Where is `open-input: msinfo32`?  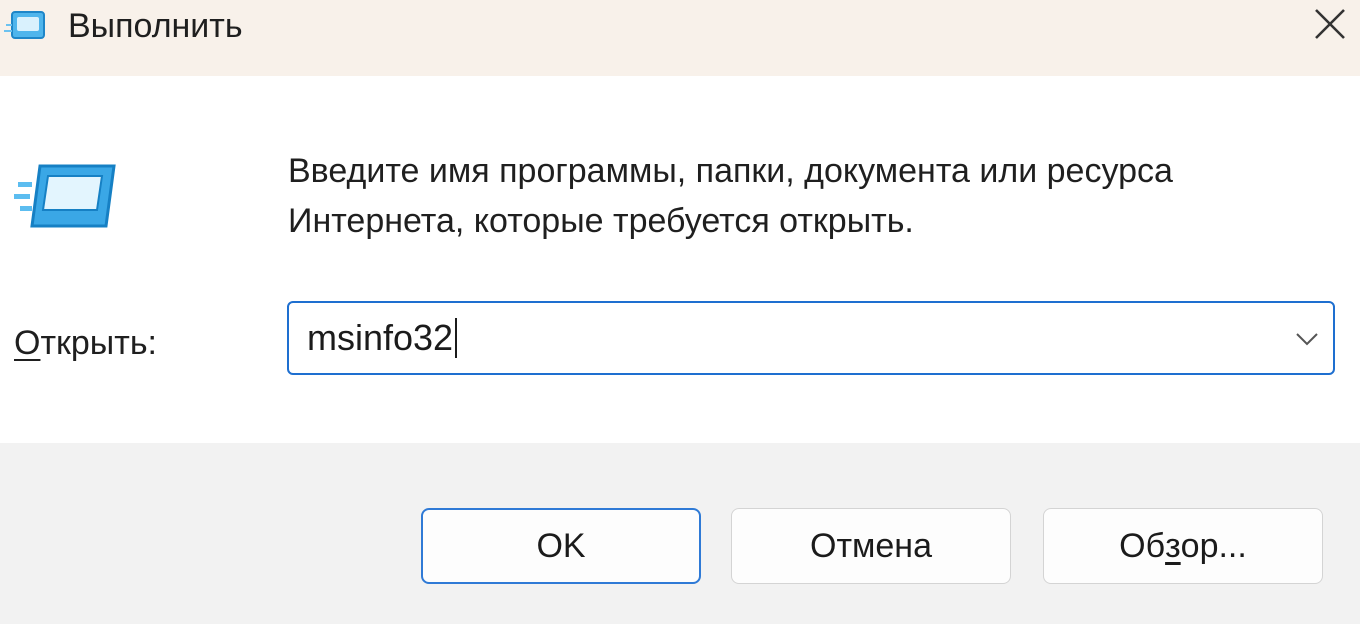 open-input: msinfo32 is located at coordinates (779, 338).